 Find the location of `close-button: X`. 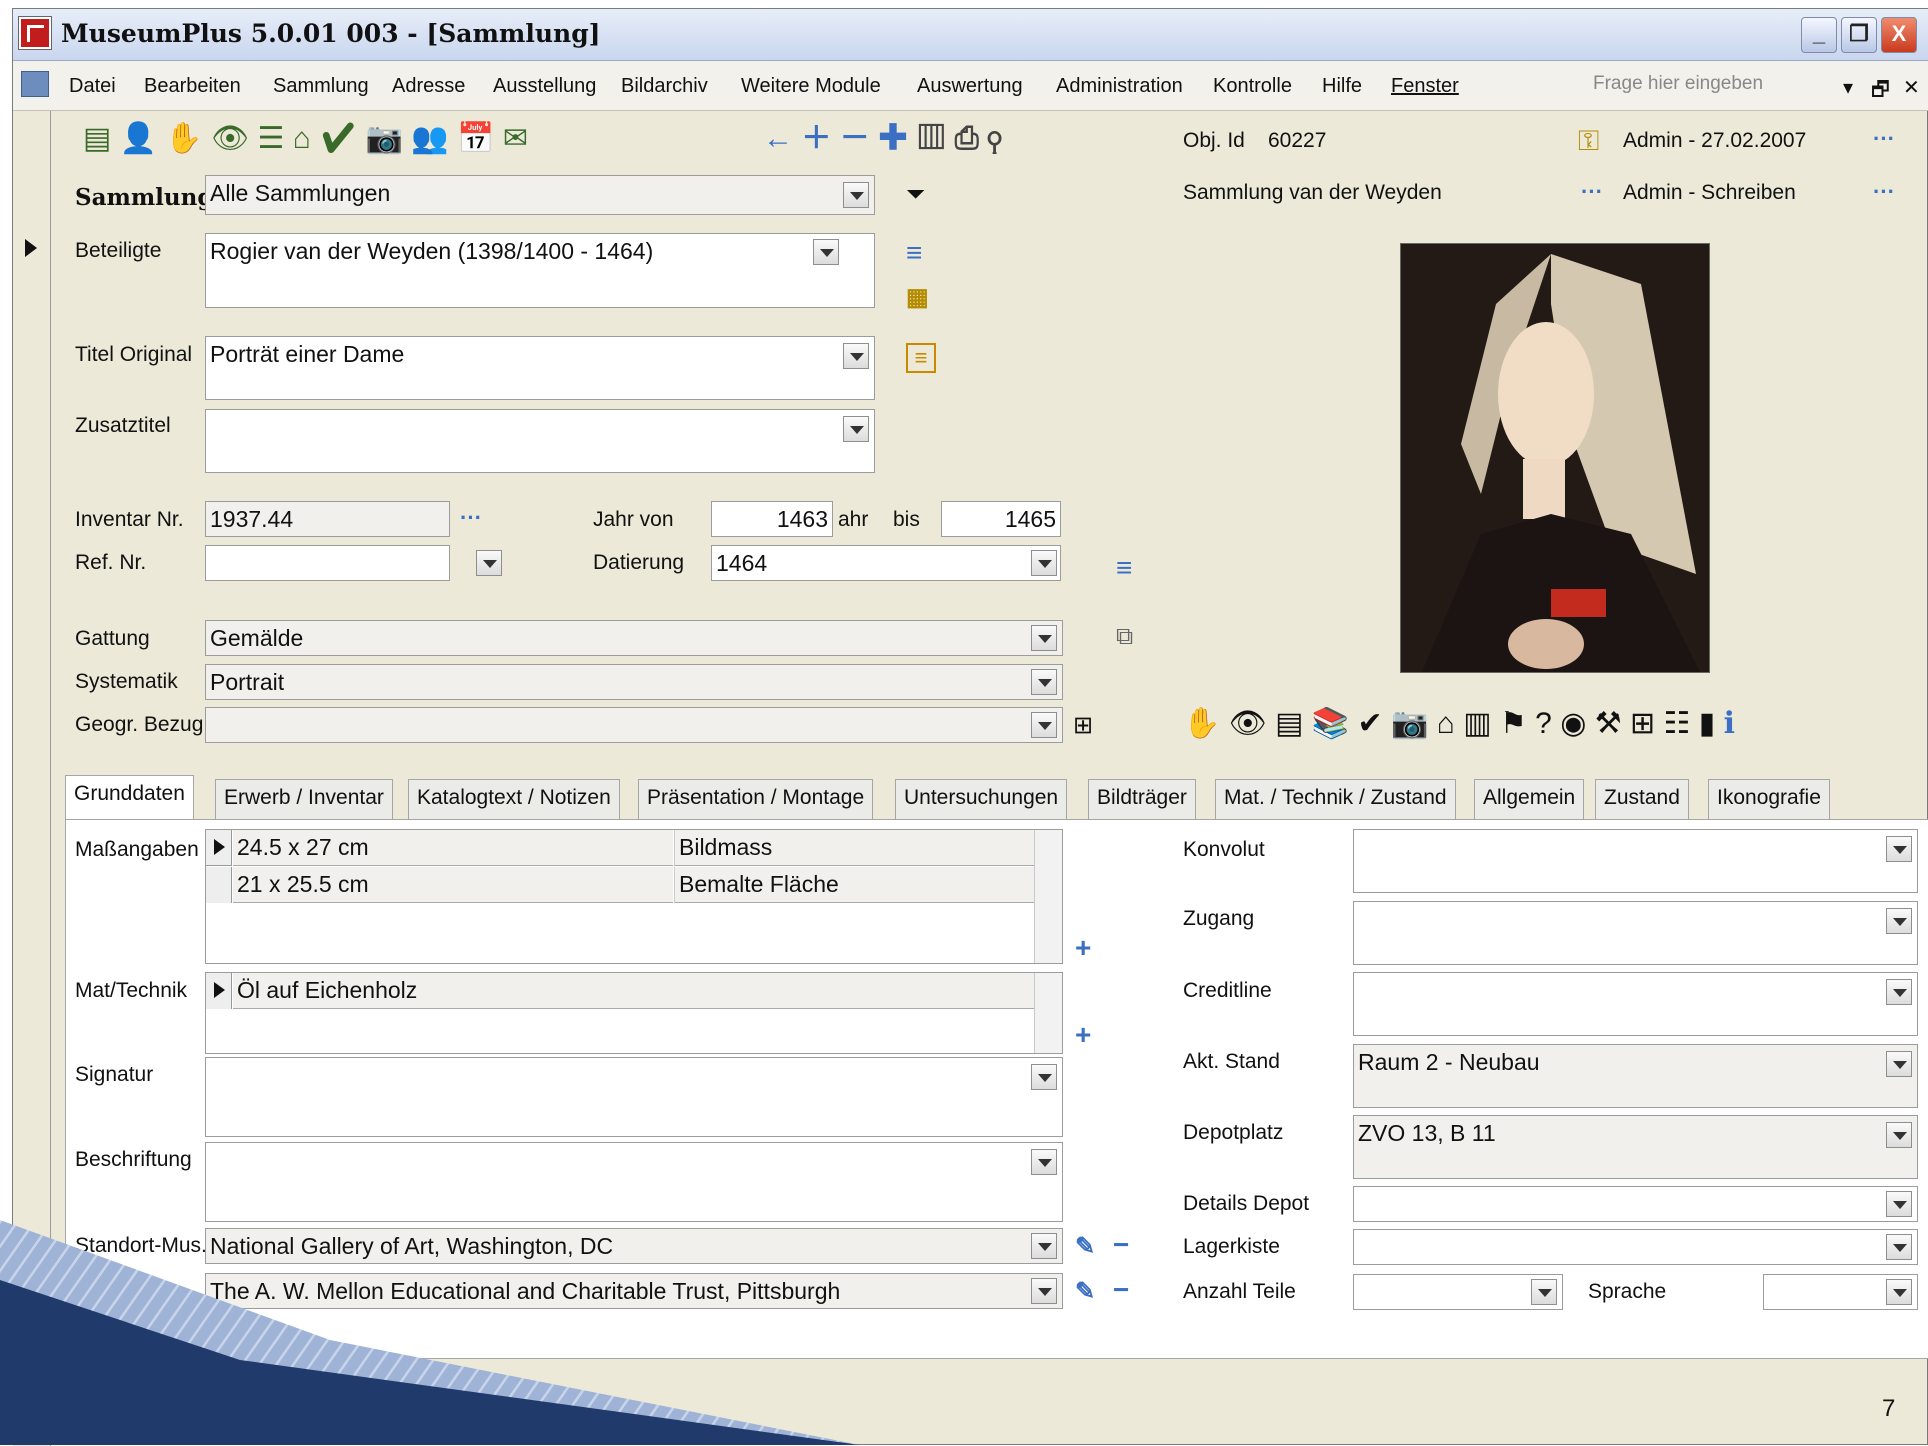

close-button: X is located at coordinates (1899, 35).